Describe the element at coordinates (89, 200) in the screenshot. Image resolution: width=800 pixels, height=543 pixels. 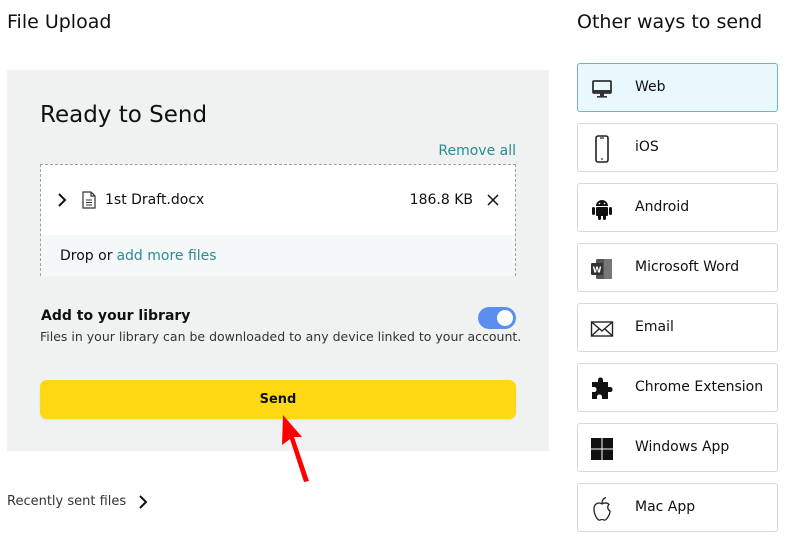
I see `document-icon` at that location.